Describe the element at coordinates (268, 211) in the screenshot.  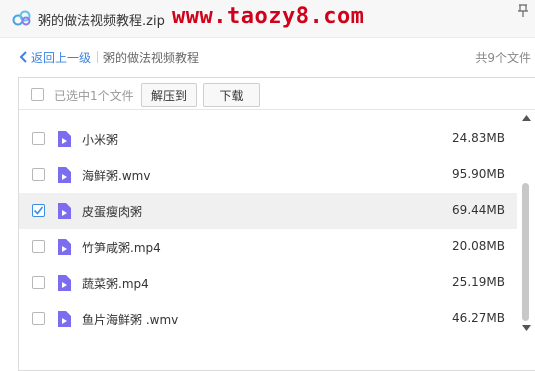
I see `list-item-selected: 皮蛋瘦肉粥 69.44MB` at that location.